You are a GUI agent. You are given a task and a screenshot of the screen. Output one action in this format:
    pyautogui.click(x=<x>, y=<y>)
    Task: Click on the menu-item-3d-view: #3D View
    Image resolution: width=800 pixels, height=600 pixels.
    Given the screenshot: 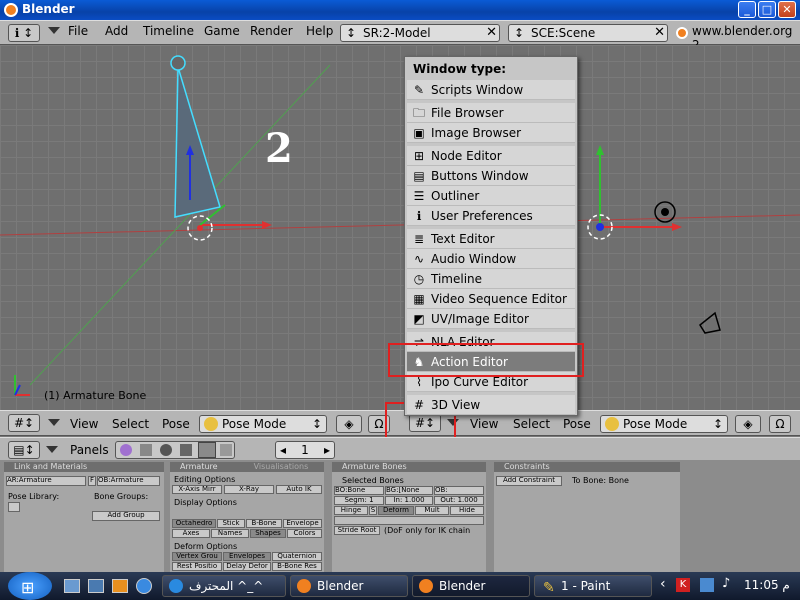 What is the action you would take?
    pyautogui.click(x=491, y=405)
    